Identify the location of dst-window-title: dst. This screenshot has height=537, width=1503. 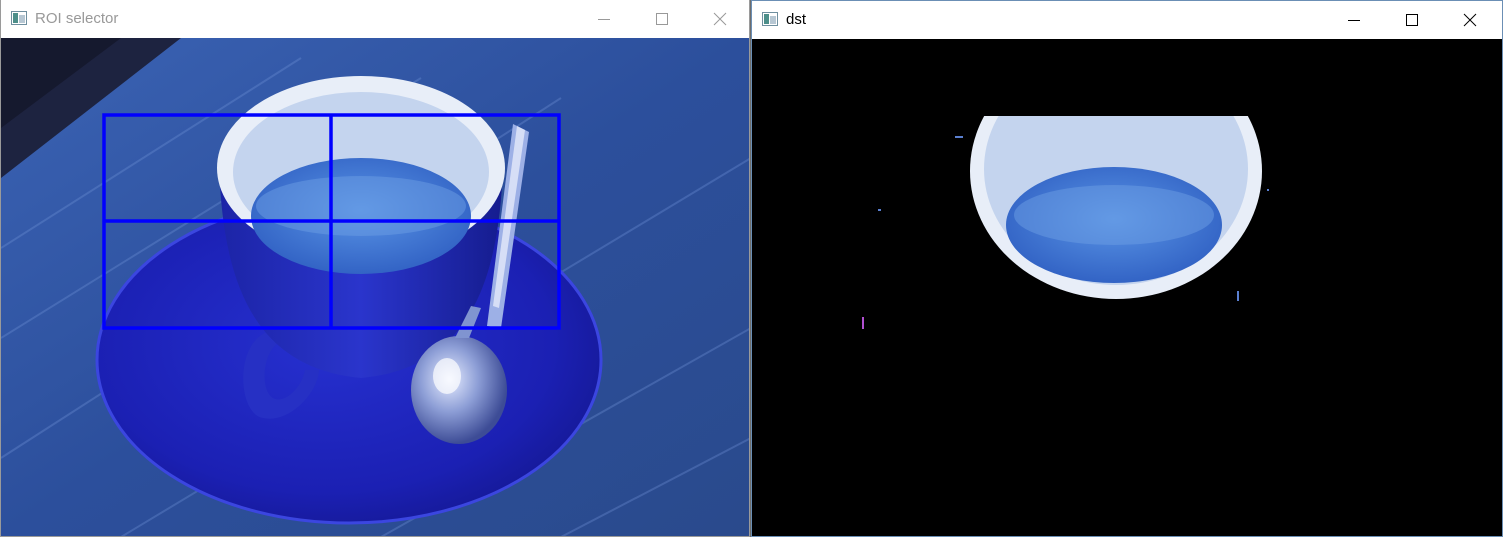
(796, 19).